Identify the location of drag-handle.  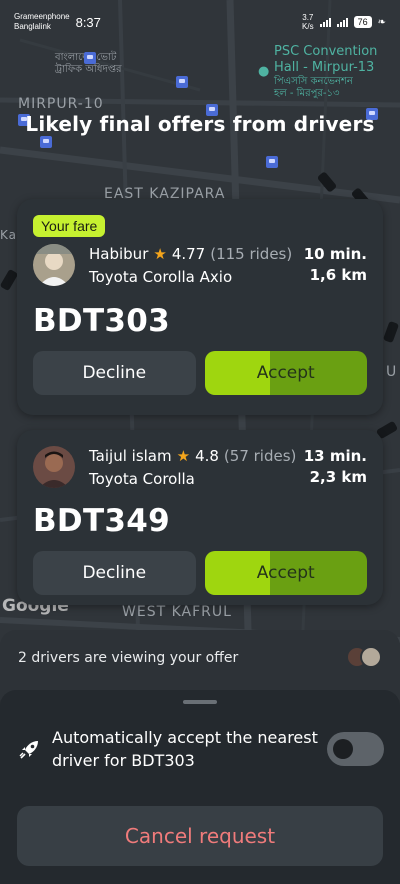
(200, 702).